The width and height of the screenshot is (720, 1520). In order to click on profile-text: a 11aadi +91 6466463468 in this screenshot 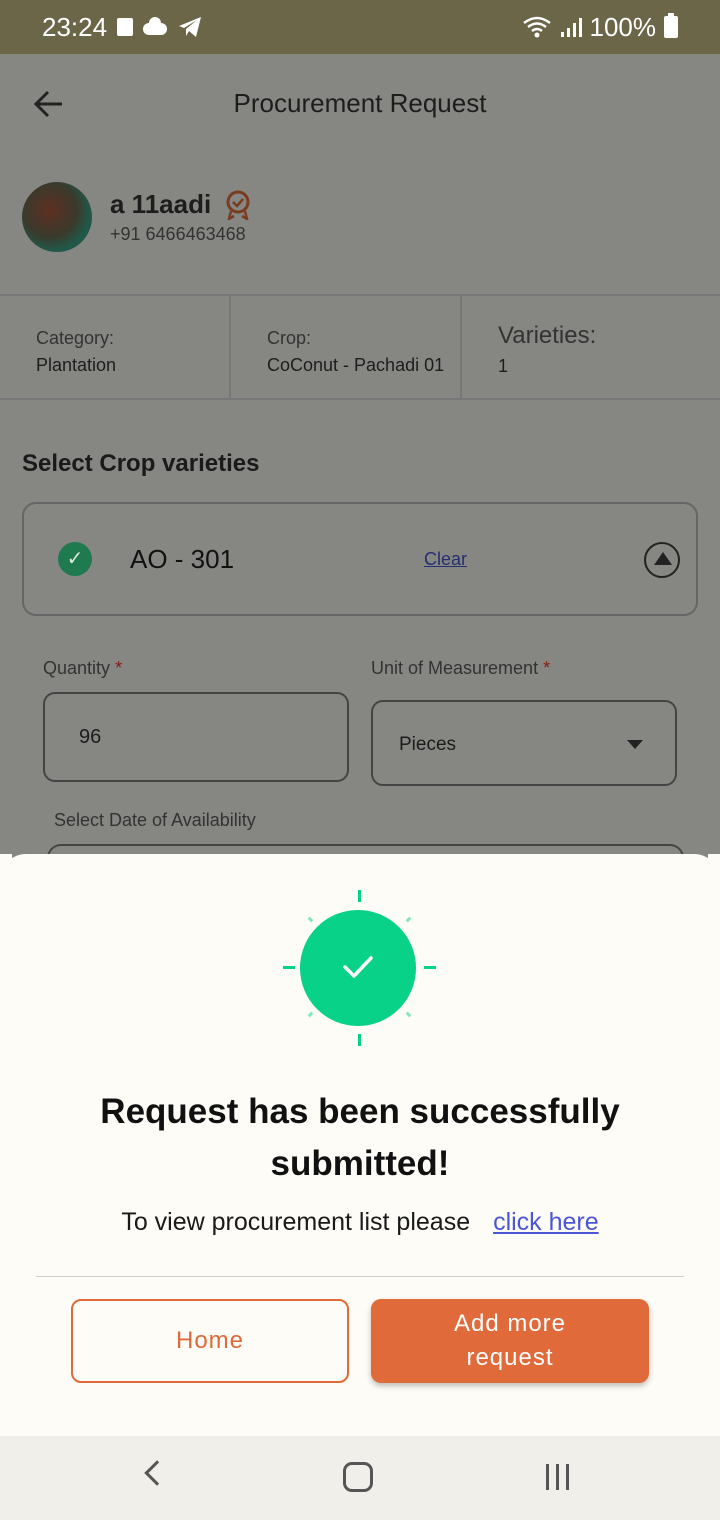, I will do `click(180, 217)`.